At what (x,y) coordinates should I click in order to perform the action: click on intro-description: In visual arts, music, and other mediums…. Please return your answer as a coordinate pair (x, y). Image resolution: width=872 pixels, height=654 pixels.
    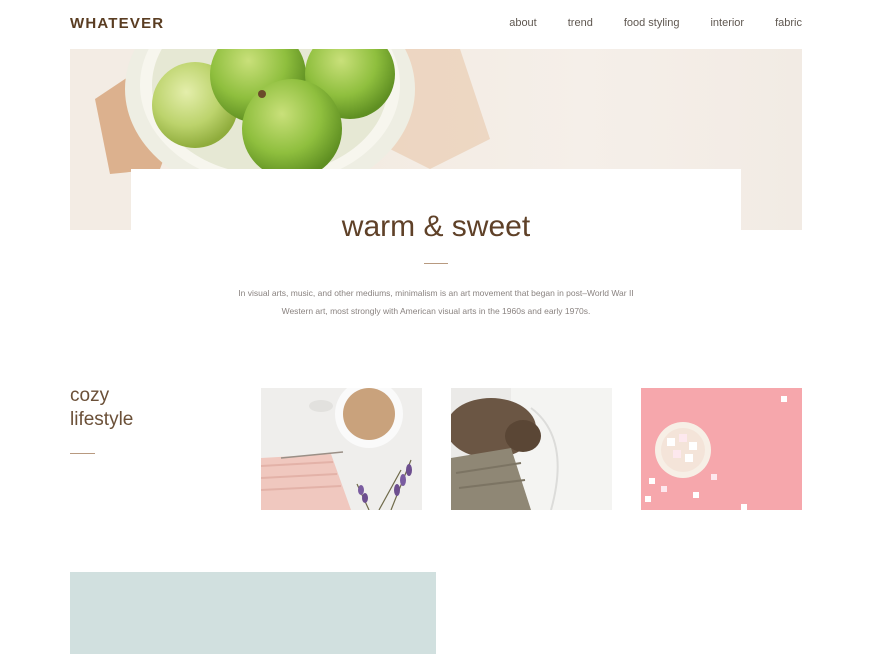
    Looking at the image, I should click on (436, 302).